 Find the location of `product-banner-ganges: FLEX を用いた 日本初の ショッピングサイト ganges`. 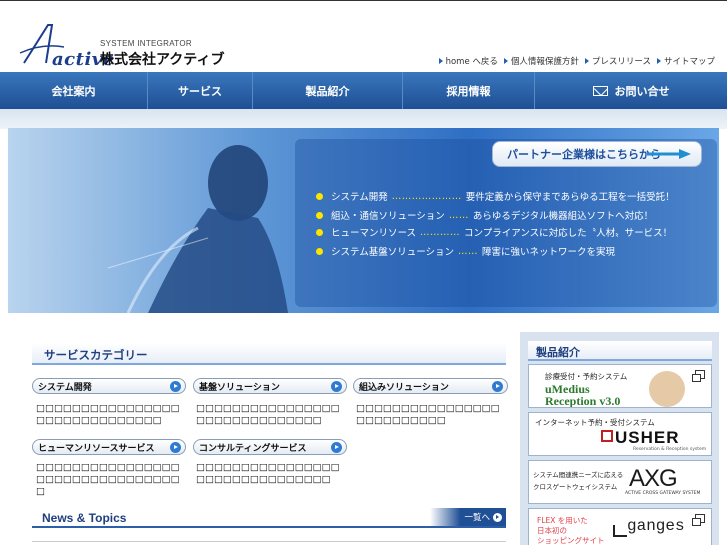

product-banner-ganges: FLEX を用いた 日本初の ショッピングサイト ganges is located at coordinates (620, 526).